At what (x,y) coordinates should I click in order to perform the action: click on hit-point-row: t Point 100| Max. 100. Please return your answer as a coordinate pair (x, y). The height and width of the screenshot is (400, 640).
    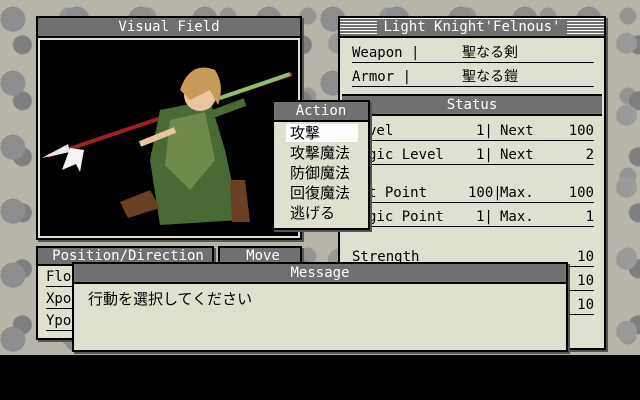
    Looking at the image, I should click on (473, 193).